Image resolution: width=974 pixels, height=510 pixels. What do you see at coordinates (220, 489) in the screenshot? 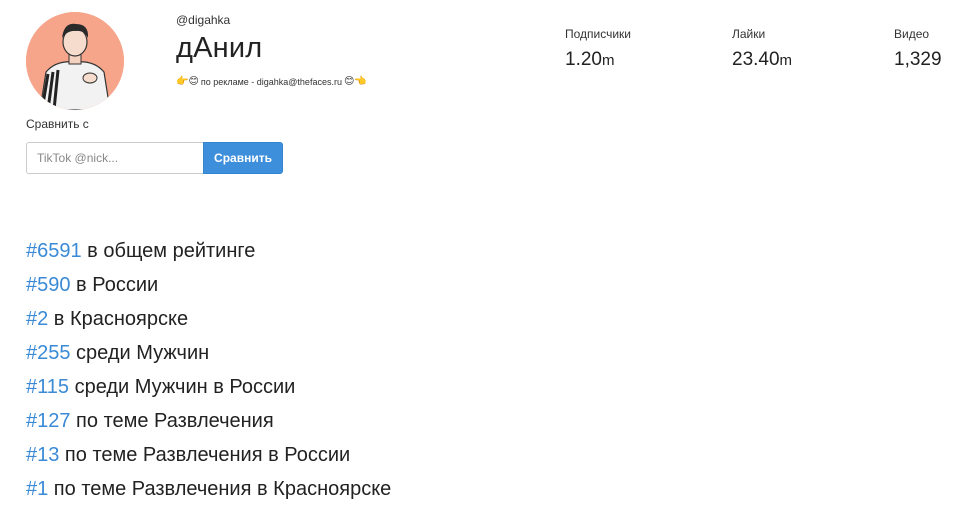
I see `rank-text: по теме Развлечения в Красноярске` at bounding box center [220, 489].